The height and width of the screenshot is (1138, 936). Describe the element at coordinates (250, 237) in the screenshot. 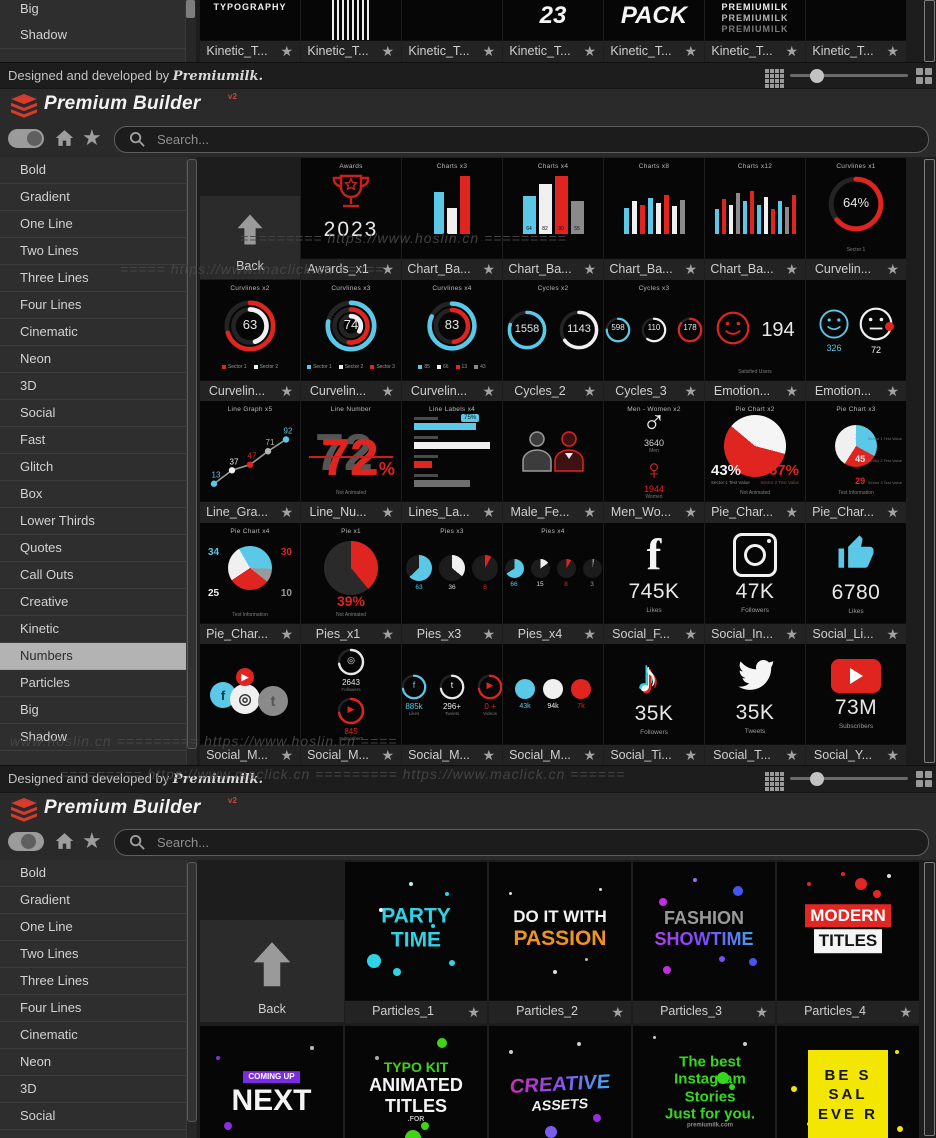

I see `back-tile: Back` at that location.